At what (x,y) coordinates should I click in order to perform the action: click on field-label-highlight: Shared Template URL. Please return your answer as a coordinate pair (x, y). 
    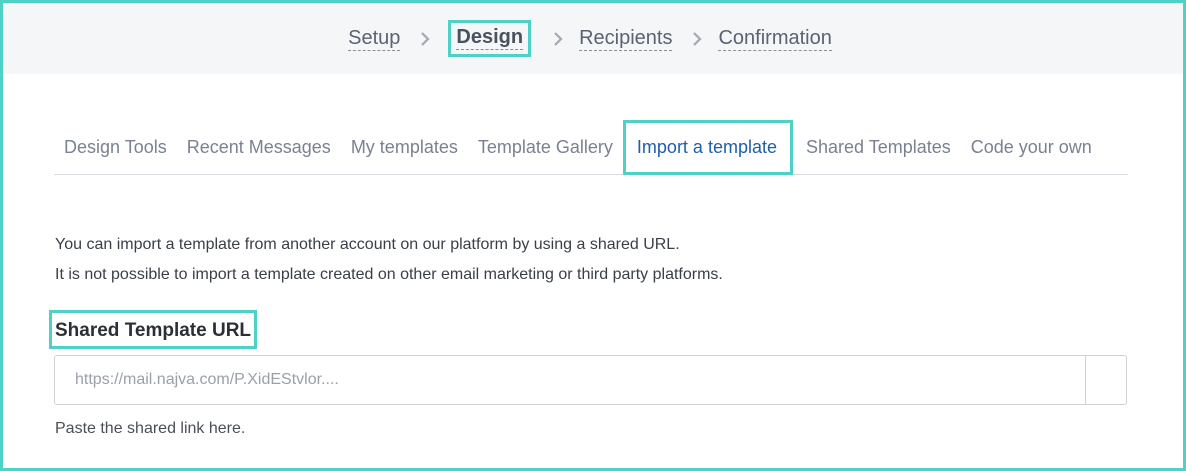
    Looking at the image, I should click on (153, 329).